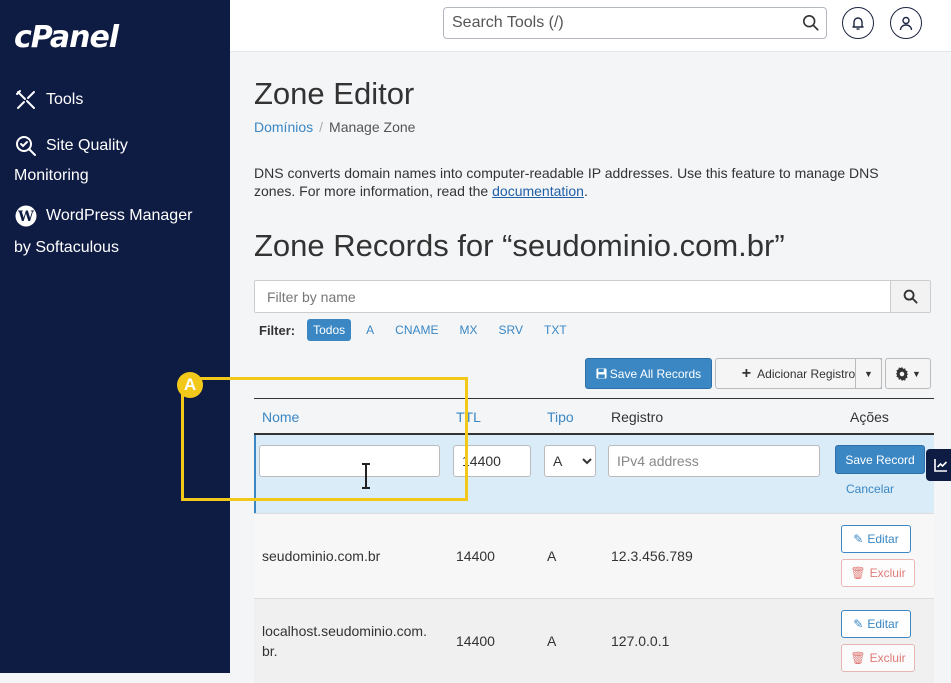  What do you see at coordinates (329, 330) in the screenshot?
I see `filter-chip-todos: Todos` at bounding box center [329, 330].